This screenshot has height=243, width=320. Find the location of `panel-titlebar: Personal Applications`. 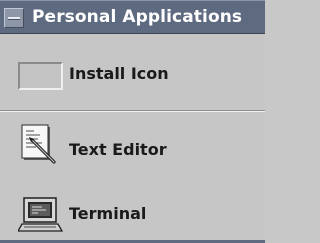

panel-titlebar: Personal Applications is located at coordinates (132, 17).